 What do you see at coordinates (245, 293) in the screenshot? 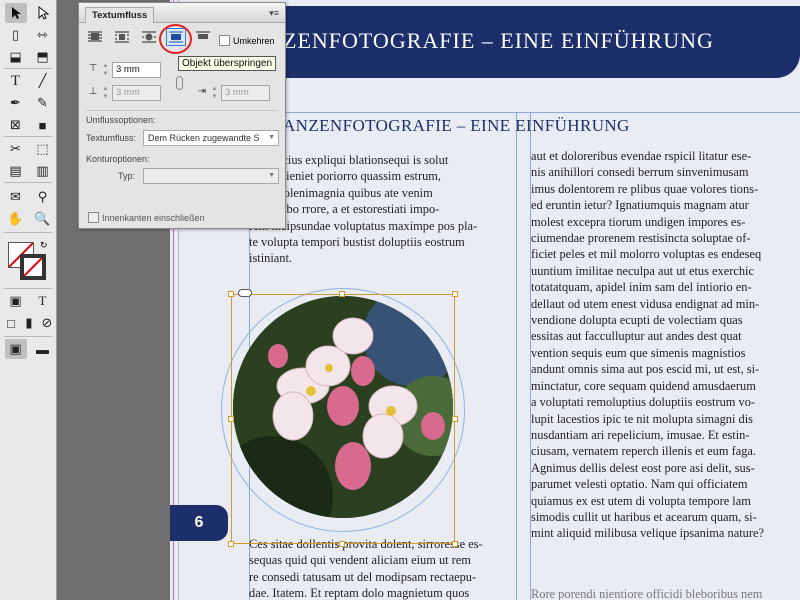
I see `frame-link-icon` at bounding box center [245, 293].